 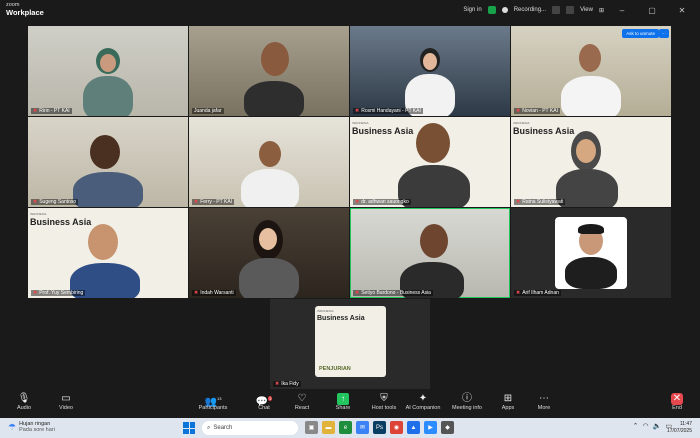 I want to click on participant-name: Juanda jafar, so click(x=208, y=111).